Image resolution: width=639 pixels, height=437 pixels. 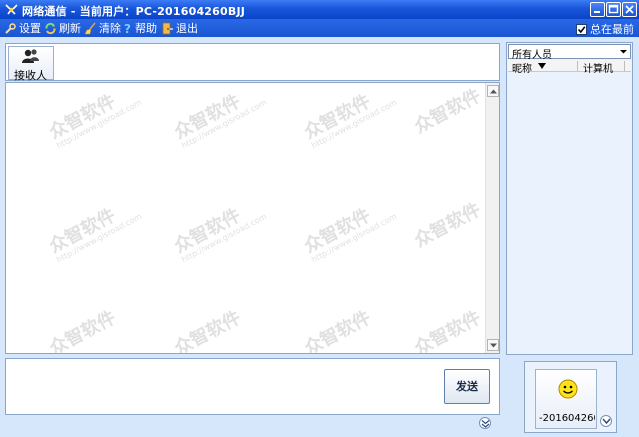 What do you see at coordinates (569, 67) in the screenshot?
I see `user-list-header: 昵称 计算机` at bounding box center [569, 67].